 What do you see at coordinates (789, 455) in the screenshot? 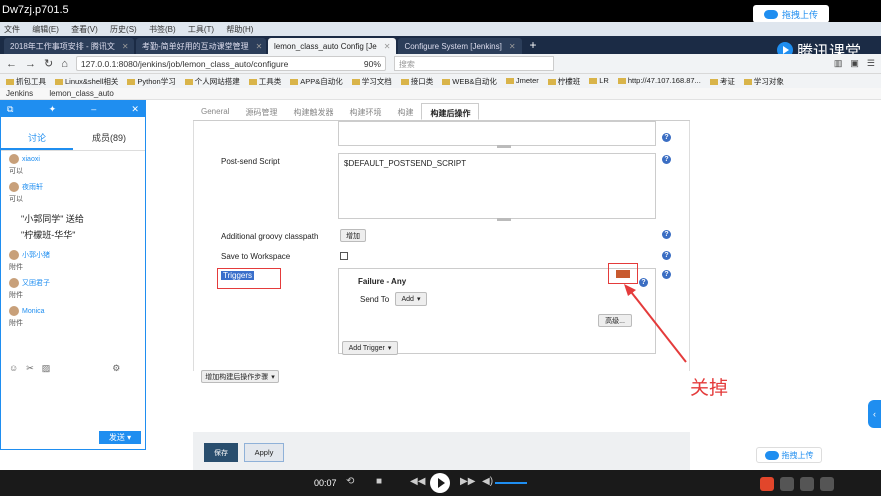
I see `upload-button-secondary: 拖拽上传` at bounding box center [789, 455].